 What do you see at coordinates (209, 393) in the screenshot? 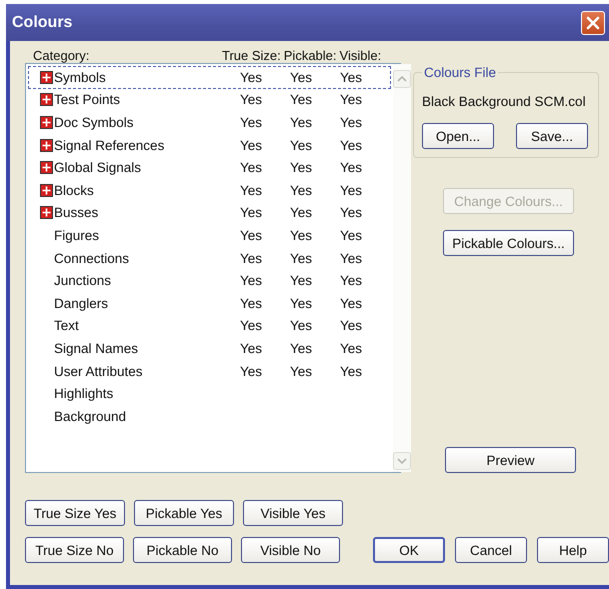
I see `list-row: Highlights` at bounding box center [209, 393].